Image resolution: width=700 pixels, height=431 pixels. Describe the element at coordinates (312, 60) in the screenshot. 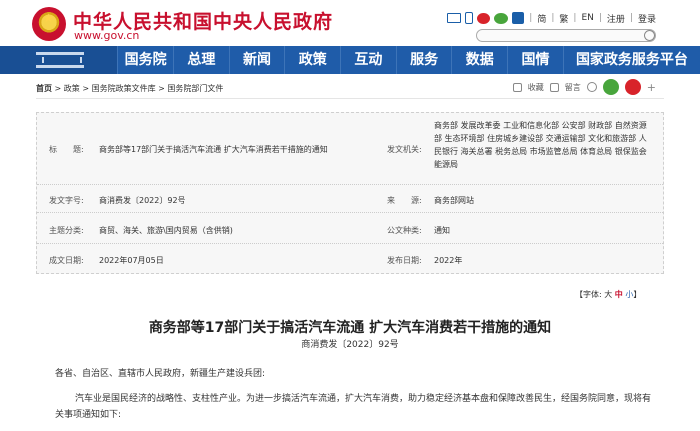

I see `nav-item-policy: 政策` at that location.